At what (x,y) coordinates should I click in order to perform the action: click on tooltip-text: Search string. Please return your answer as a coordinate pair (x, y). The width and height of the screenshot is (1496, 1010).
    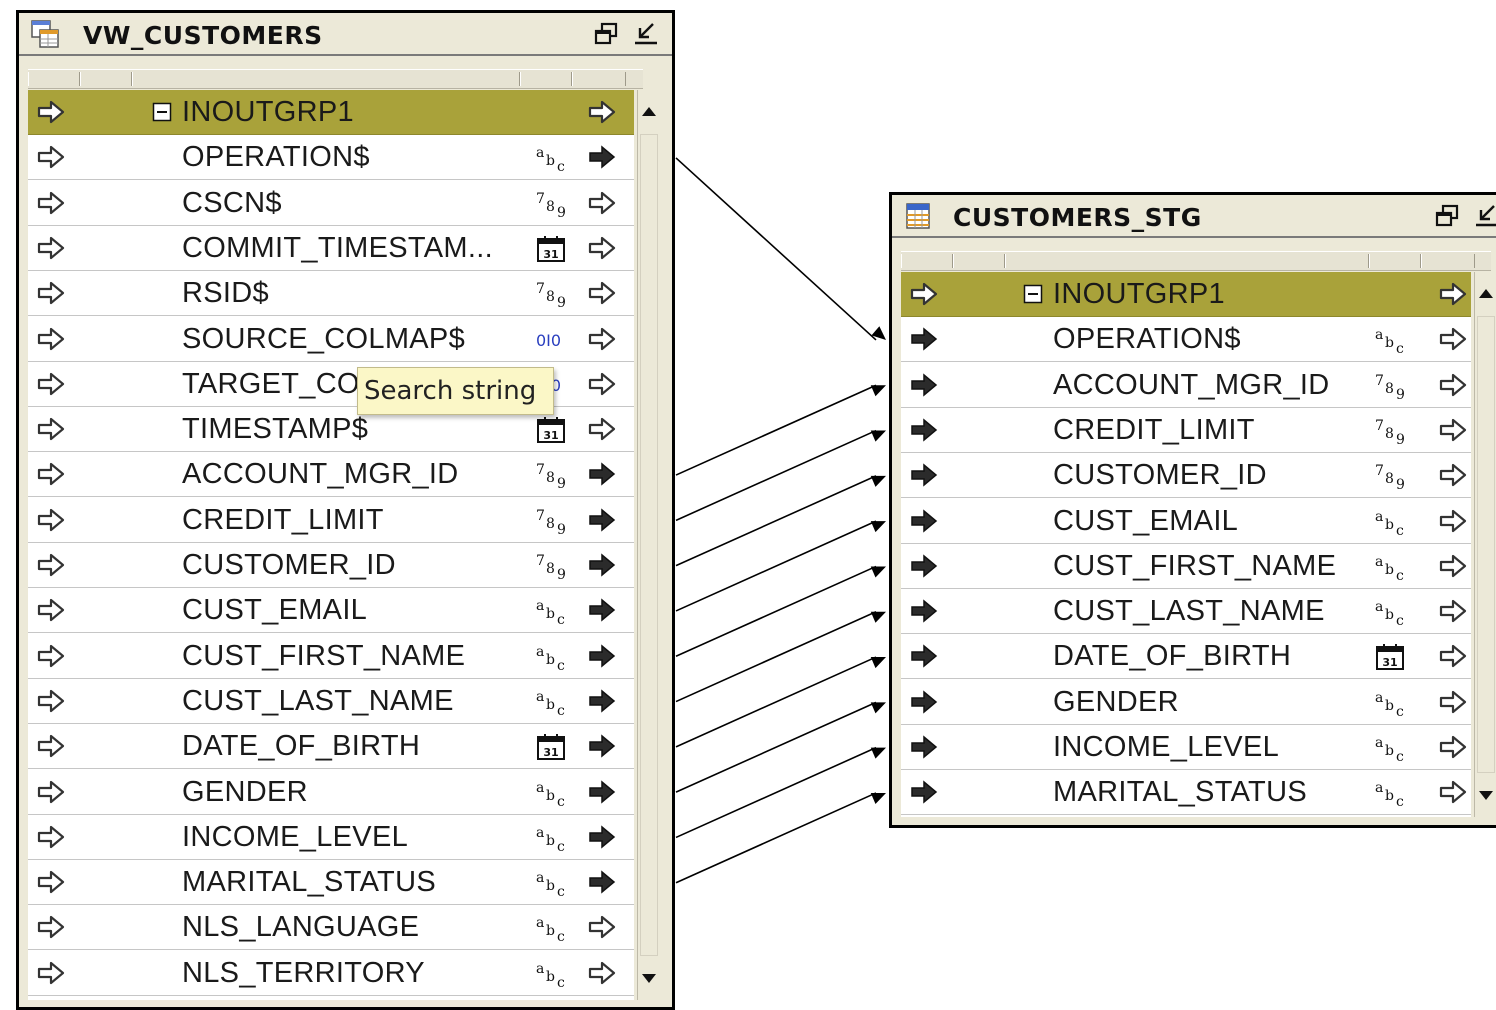
    Looking at the image, I should click on (450, 391).